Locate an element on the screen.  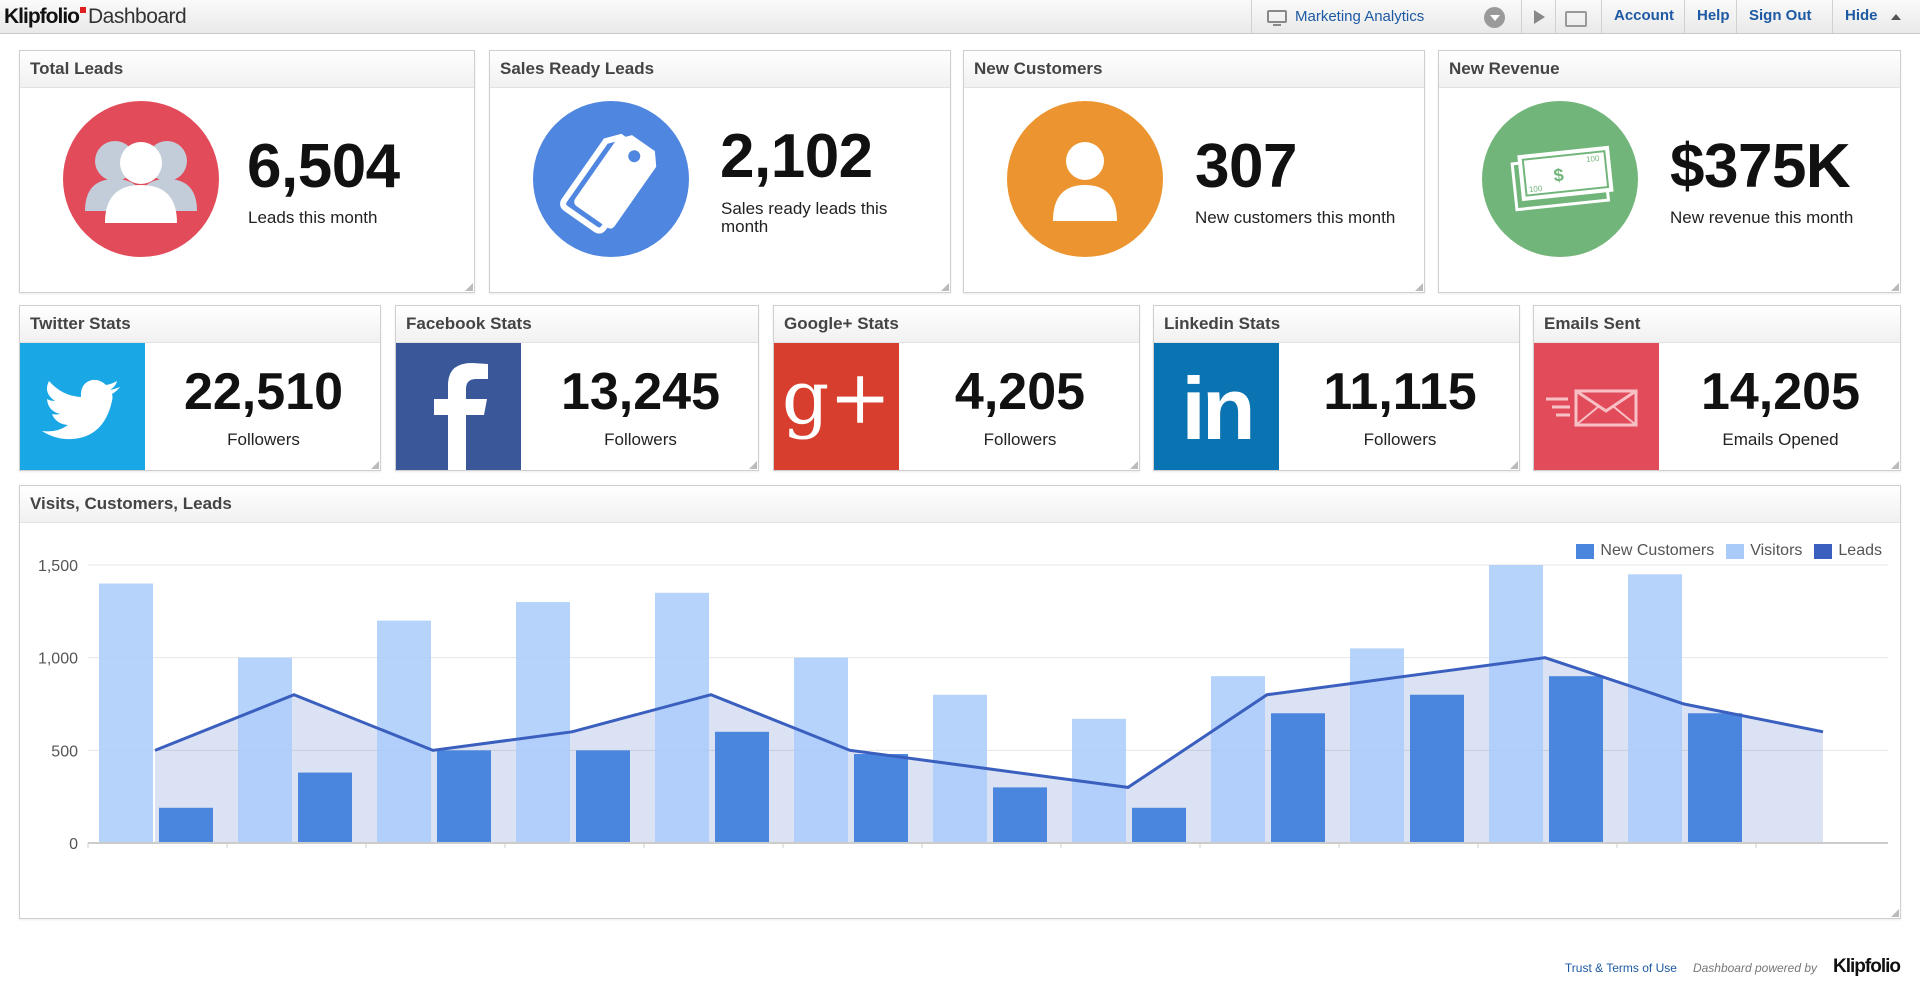
tag-icon is located at coordinates (611, 179).